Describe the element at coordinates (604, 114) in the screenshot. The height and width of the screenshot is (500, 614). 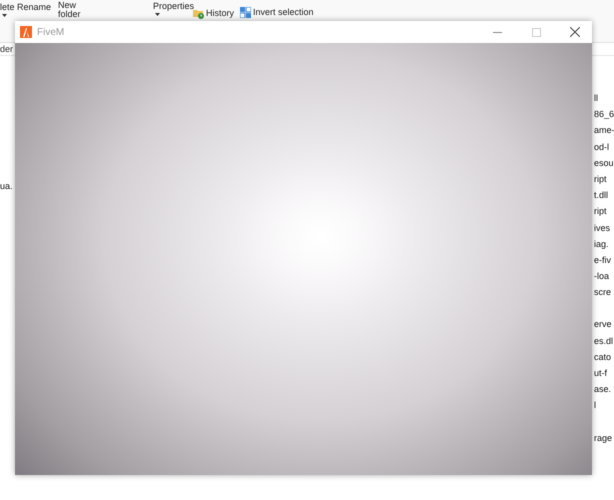
I see `file-name: 86_6` at that location.